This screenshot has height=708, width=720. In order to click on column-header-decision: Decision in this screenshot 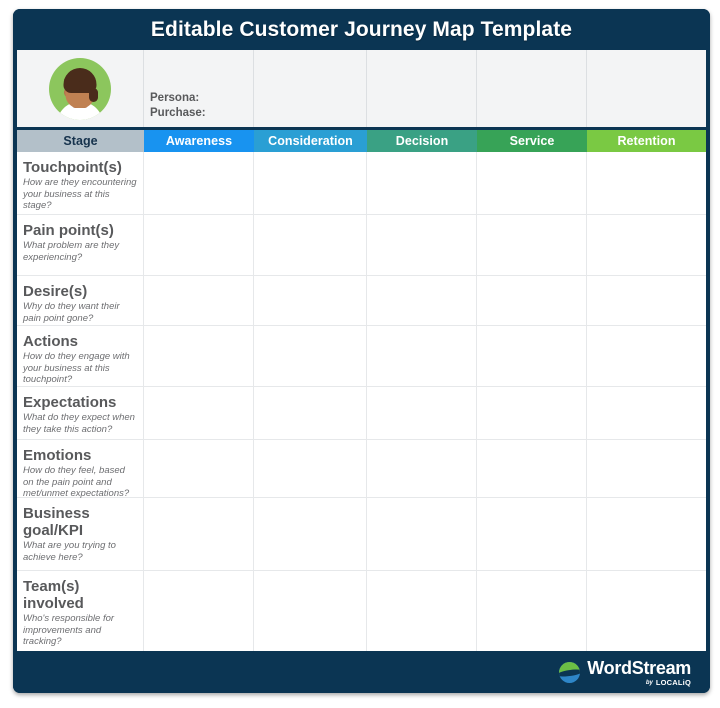, I will do `click(422, 141)`.